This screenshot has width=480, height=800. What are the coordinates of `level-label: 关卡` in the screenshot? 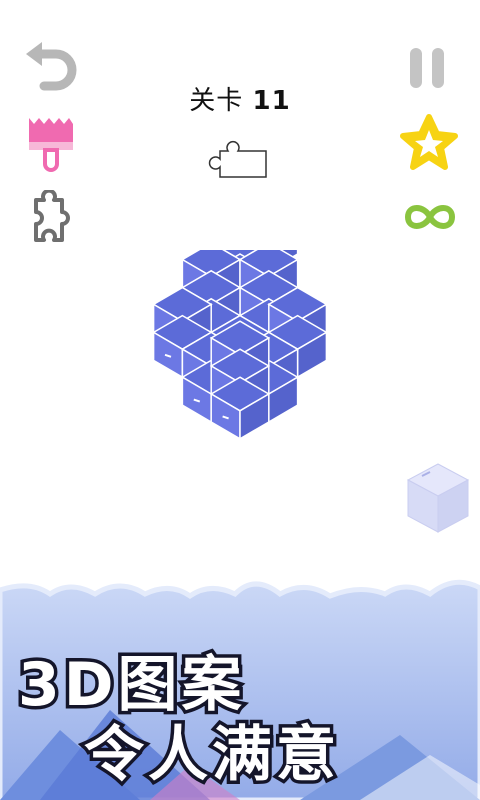 It's located at (216, 101).